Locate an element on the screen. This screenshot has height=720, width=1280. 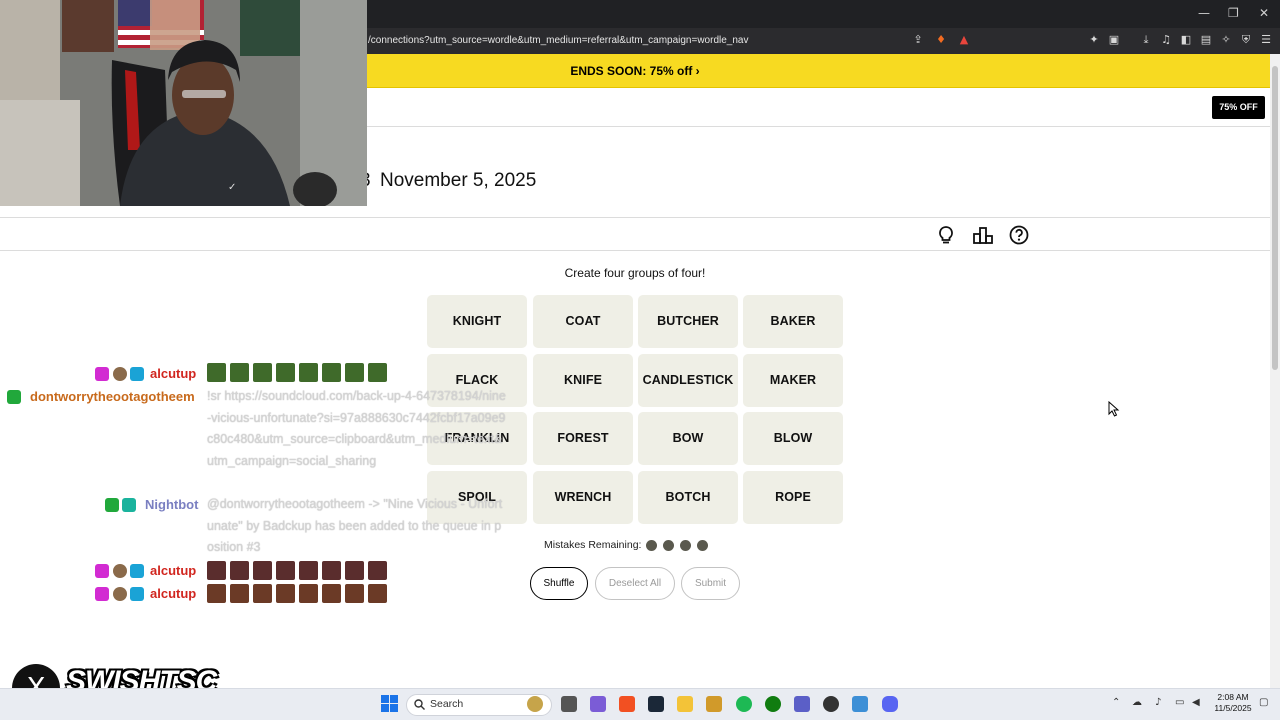
taskbar-search-label: Search is located at coordinates (447, 704).